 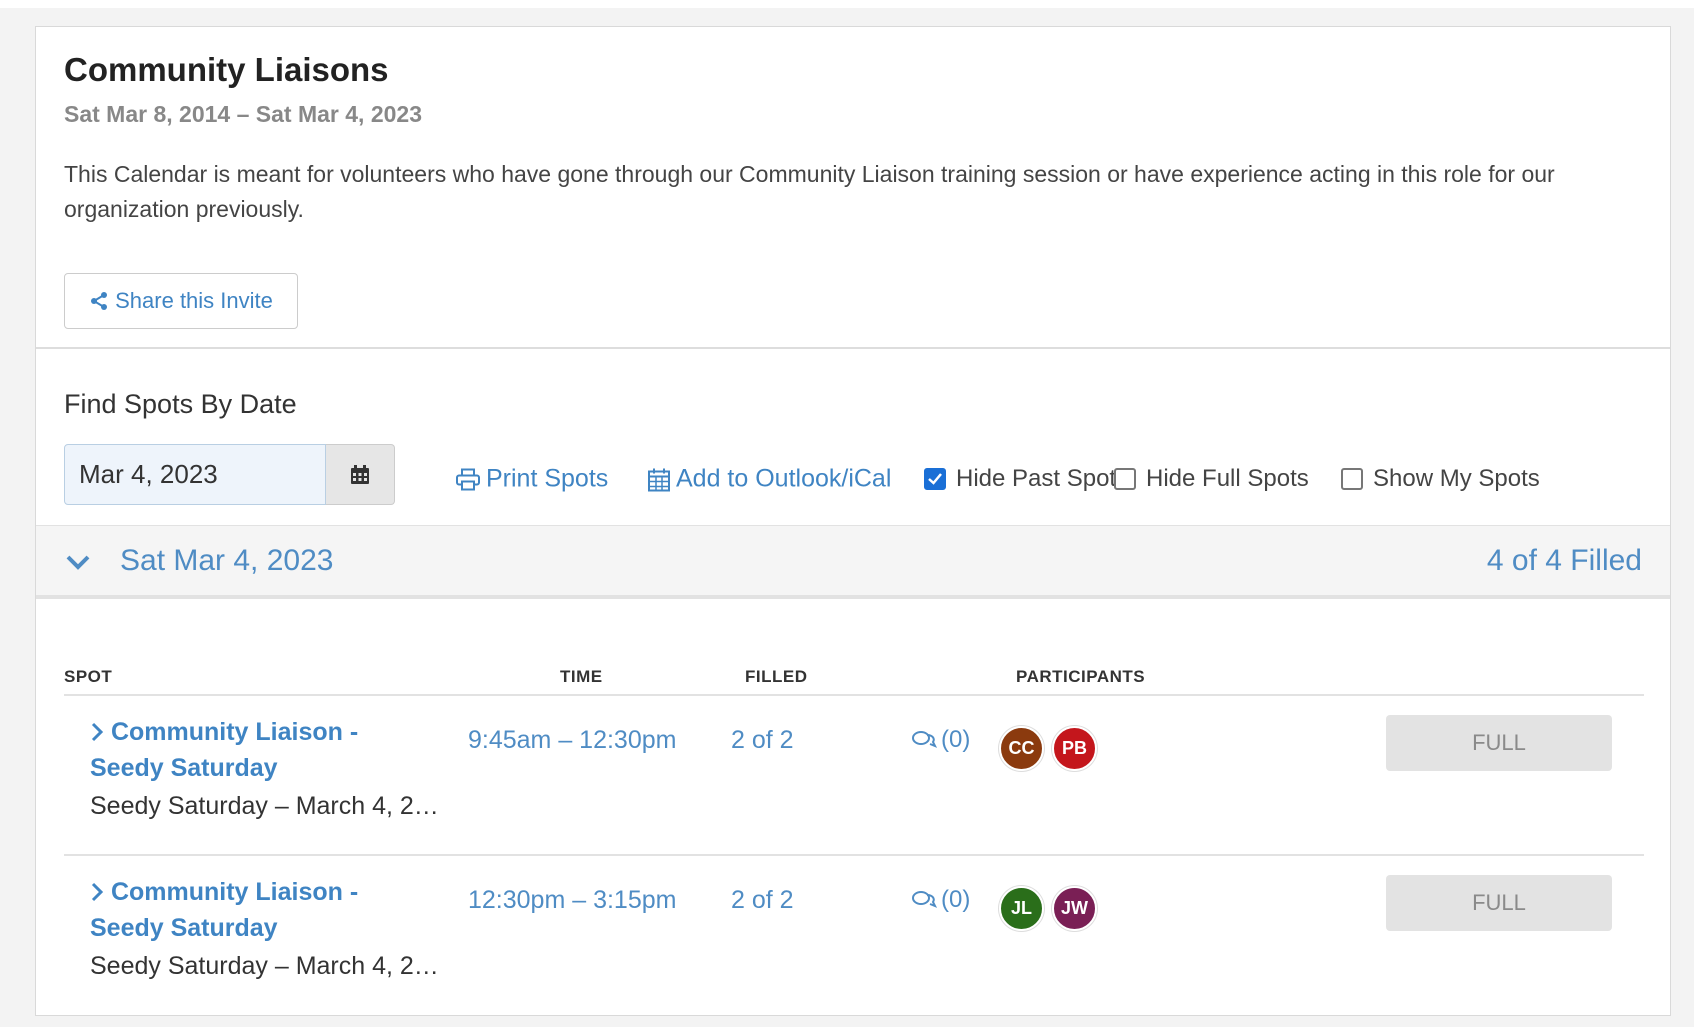 I want to click on print-spots-label: Print Spots, so click(x=547, y=478).